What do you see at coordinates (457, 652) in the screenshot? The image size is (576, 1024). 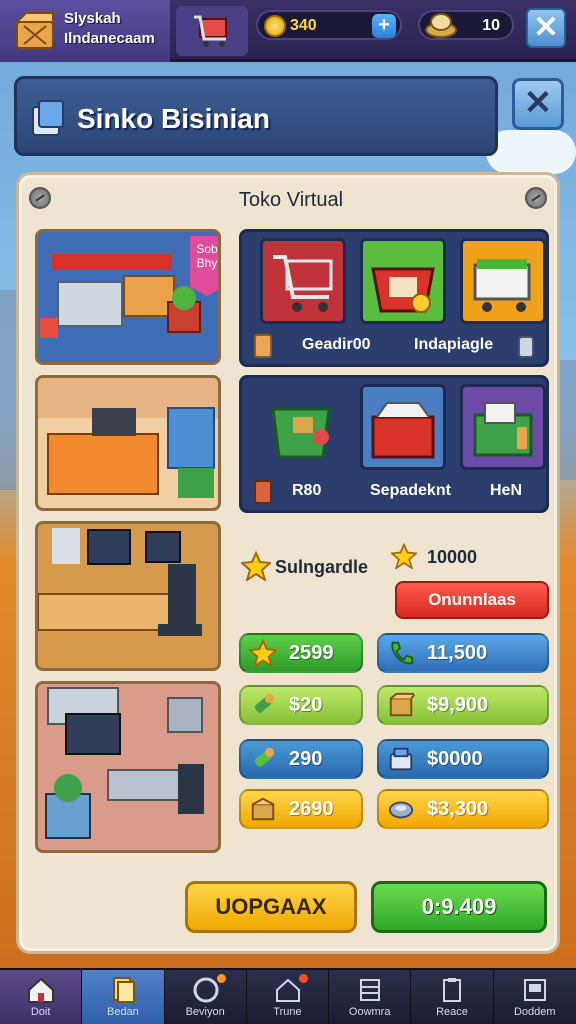 I see `value-text: 11,500` at bounding box center [457, 652].